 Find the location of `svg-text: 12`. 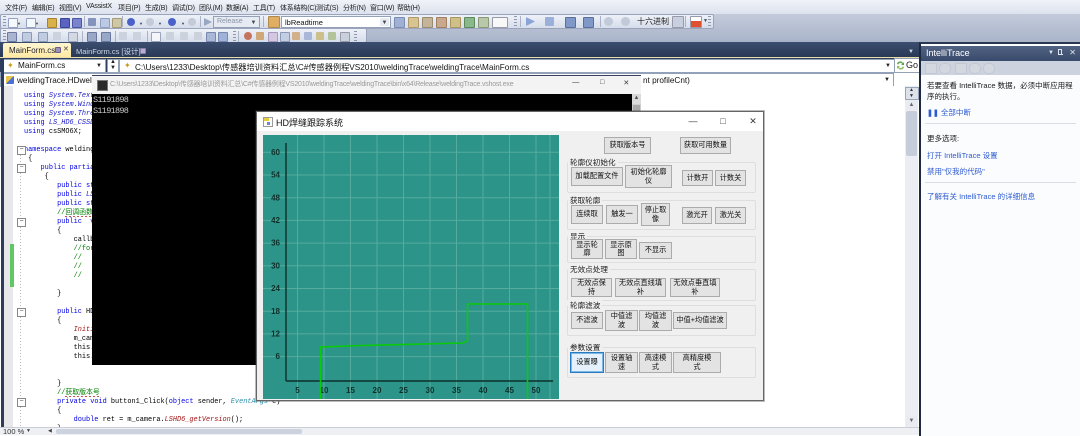

svg-text: 12 is located at coordinates (275, 334).